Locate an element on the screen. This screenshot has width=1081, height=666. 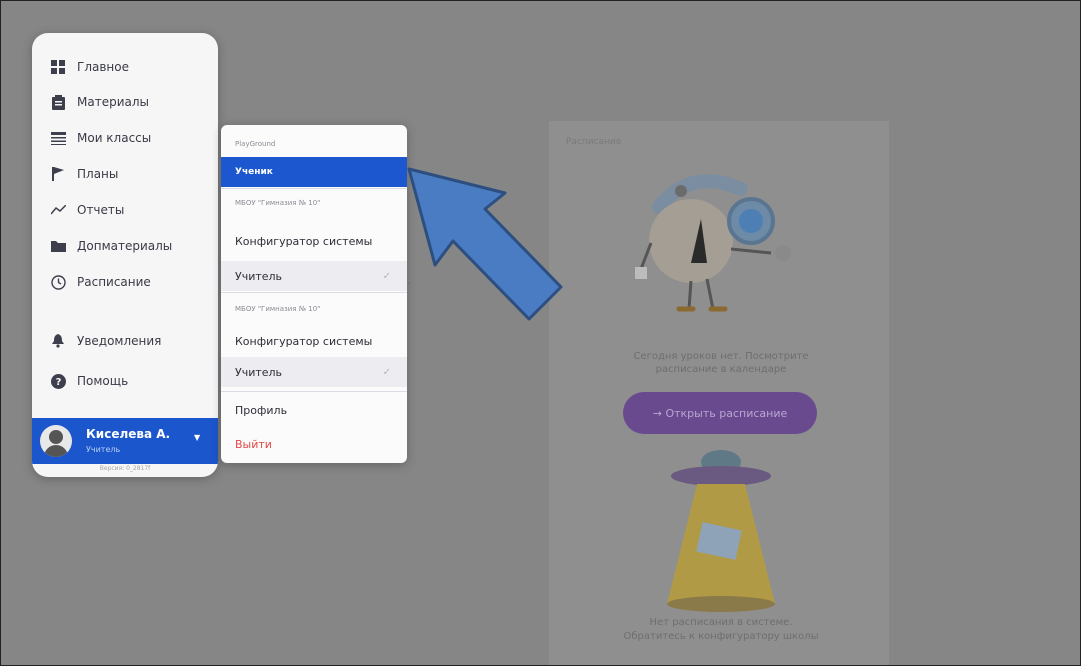
sidebar-item-plans: Планы is located at coordinates (84, 174).